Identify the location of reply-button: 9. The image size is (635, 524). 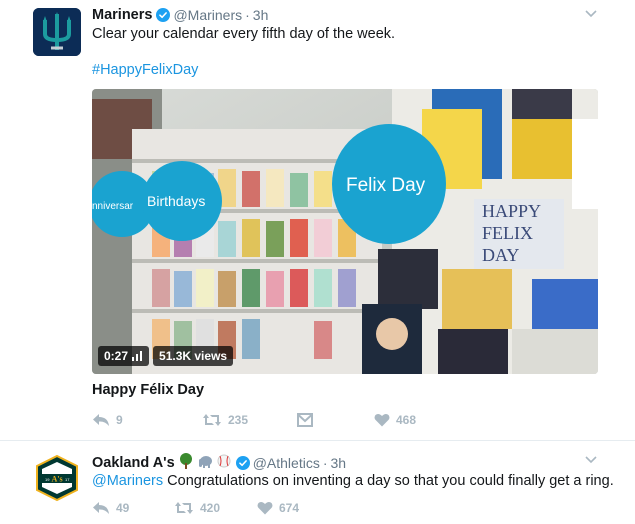
(147, 420).